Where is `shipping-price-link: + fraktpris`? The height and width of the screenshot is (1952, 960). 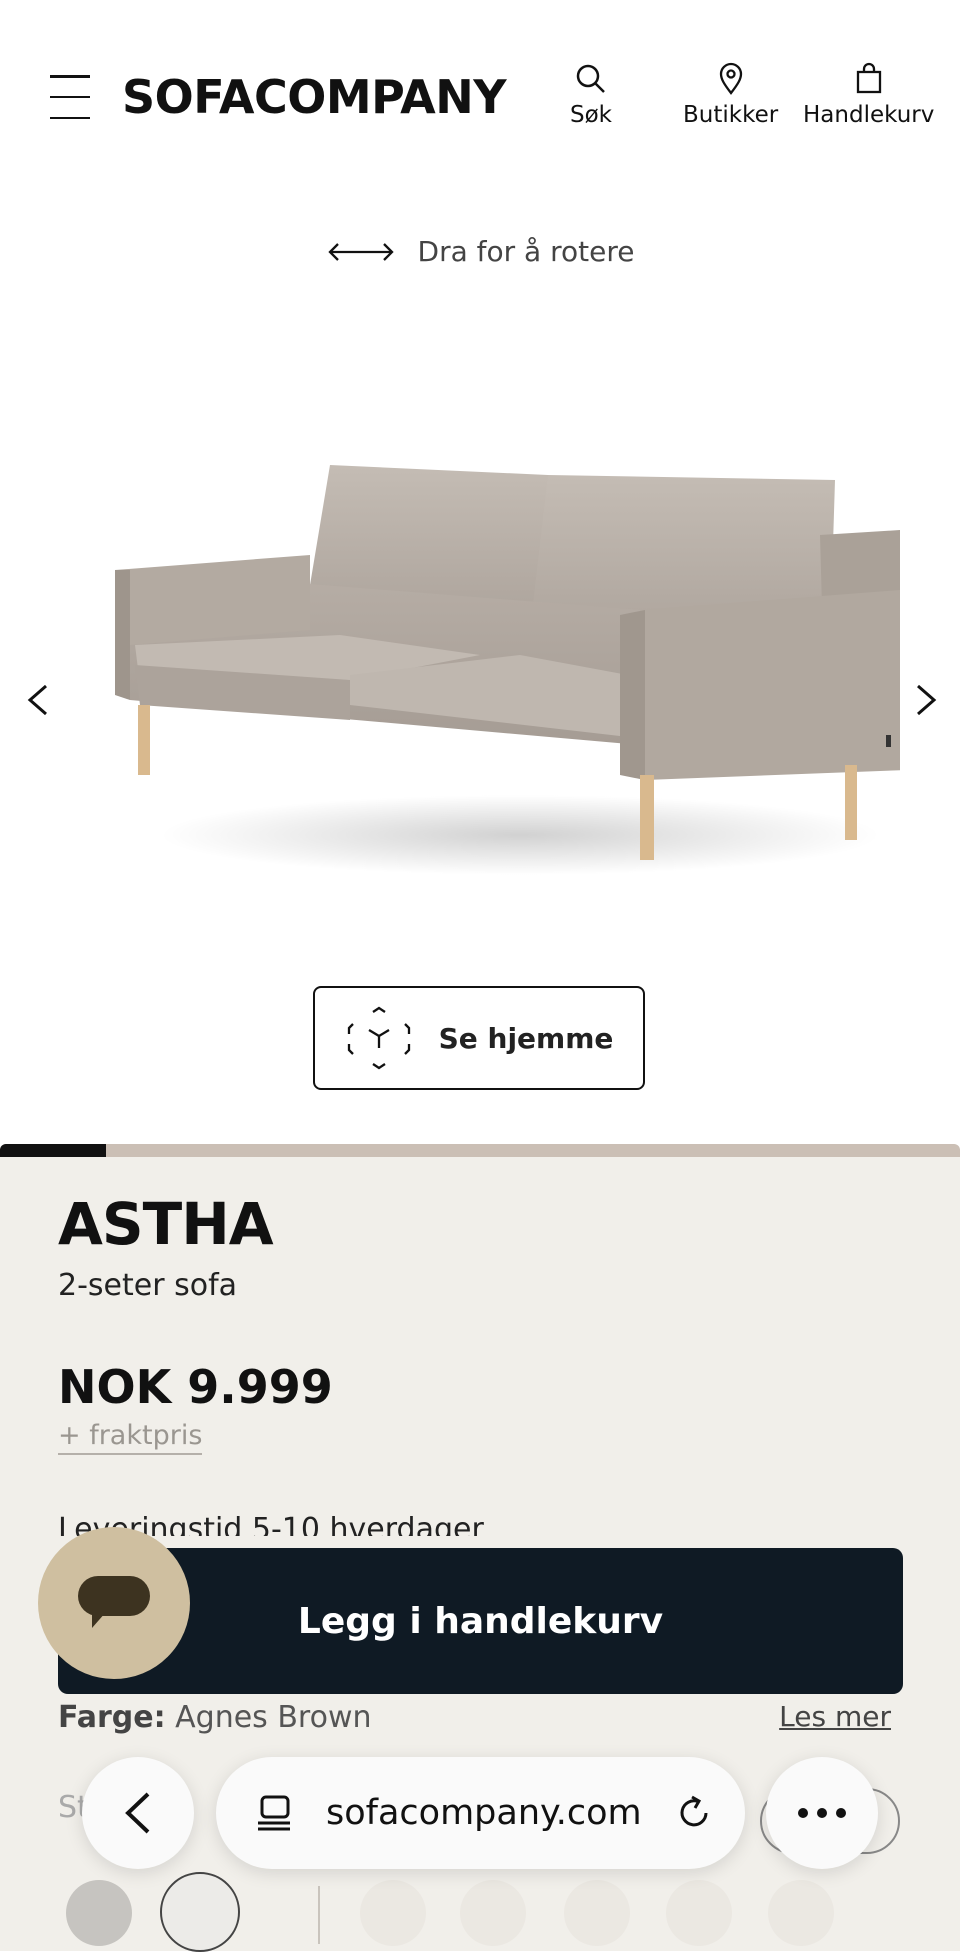
shipping-price-link: + fraktpris is located at coordinates (130, 1437).